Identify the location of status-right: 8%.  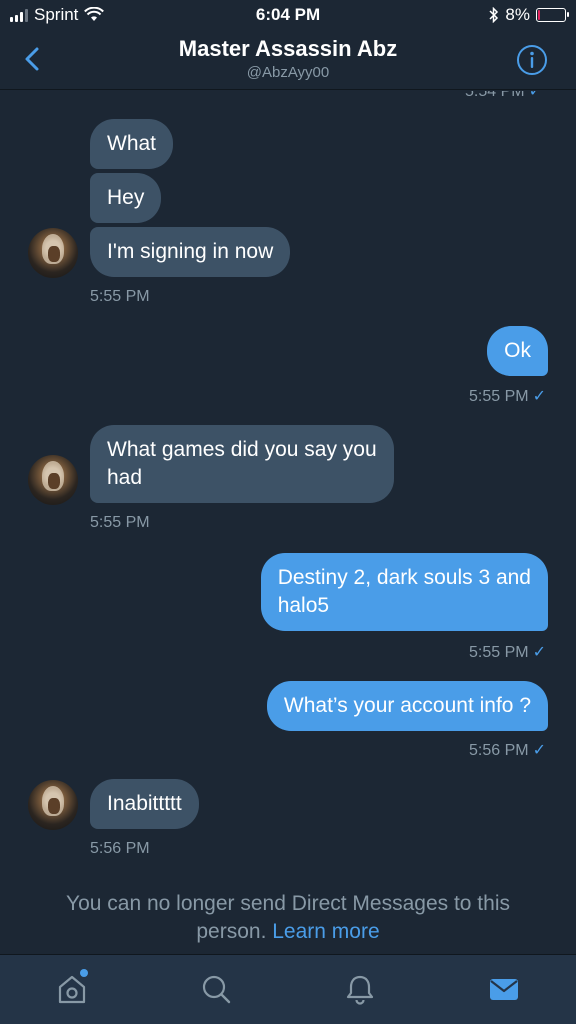
(529, 15).